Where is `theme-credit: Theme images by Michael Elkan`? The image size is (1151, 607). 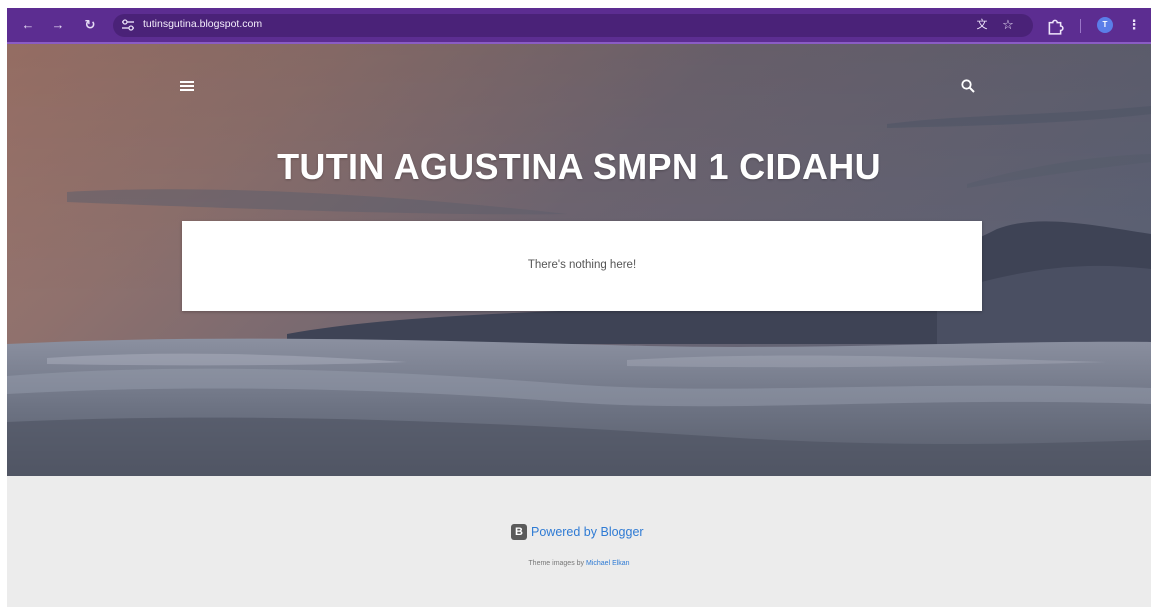 theme-credit: Theme images by Michael Elkan is located at coordinates (579, 563).